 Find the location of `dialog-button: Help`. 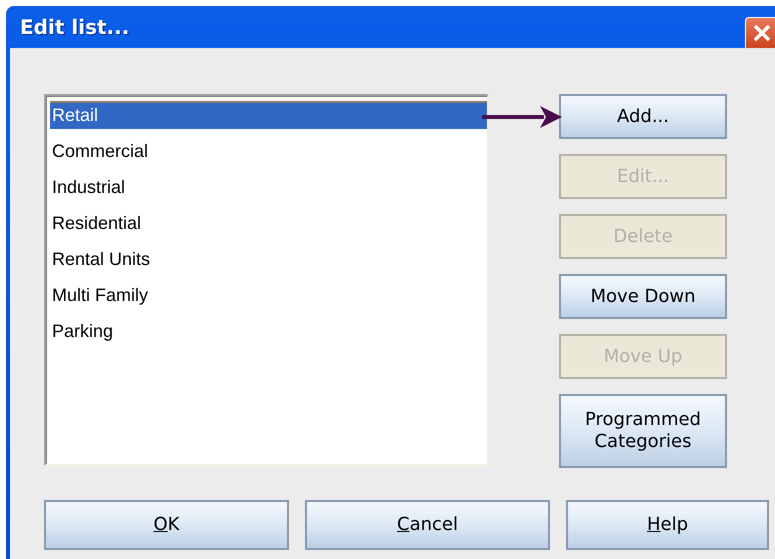

dialog-button: Help is located at coordinates (667, 525).